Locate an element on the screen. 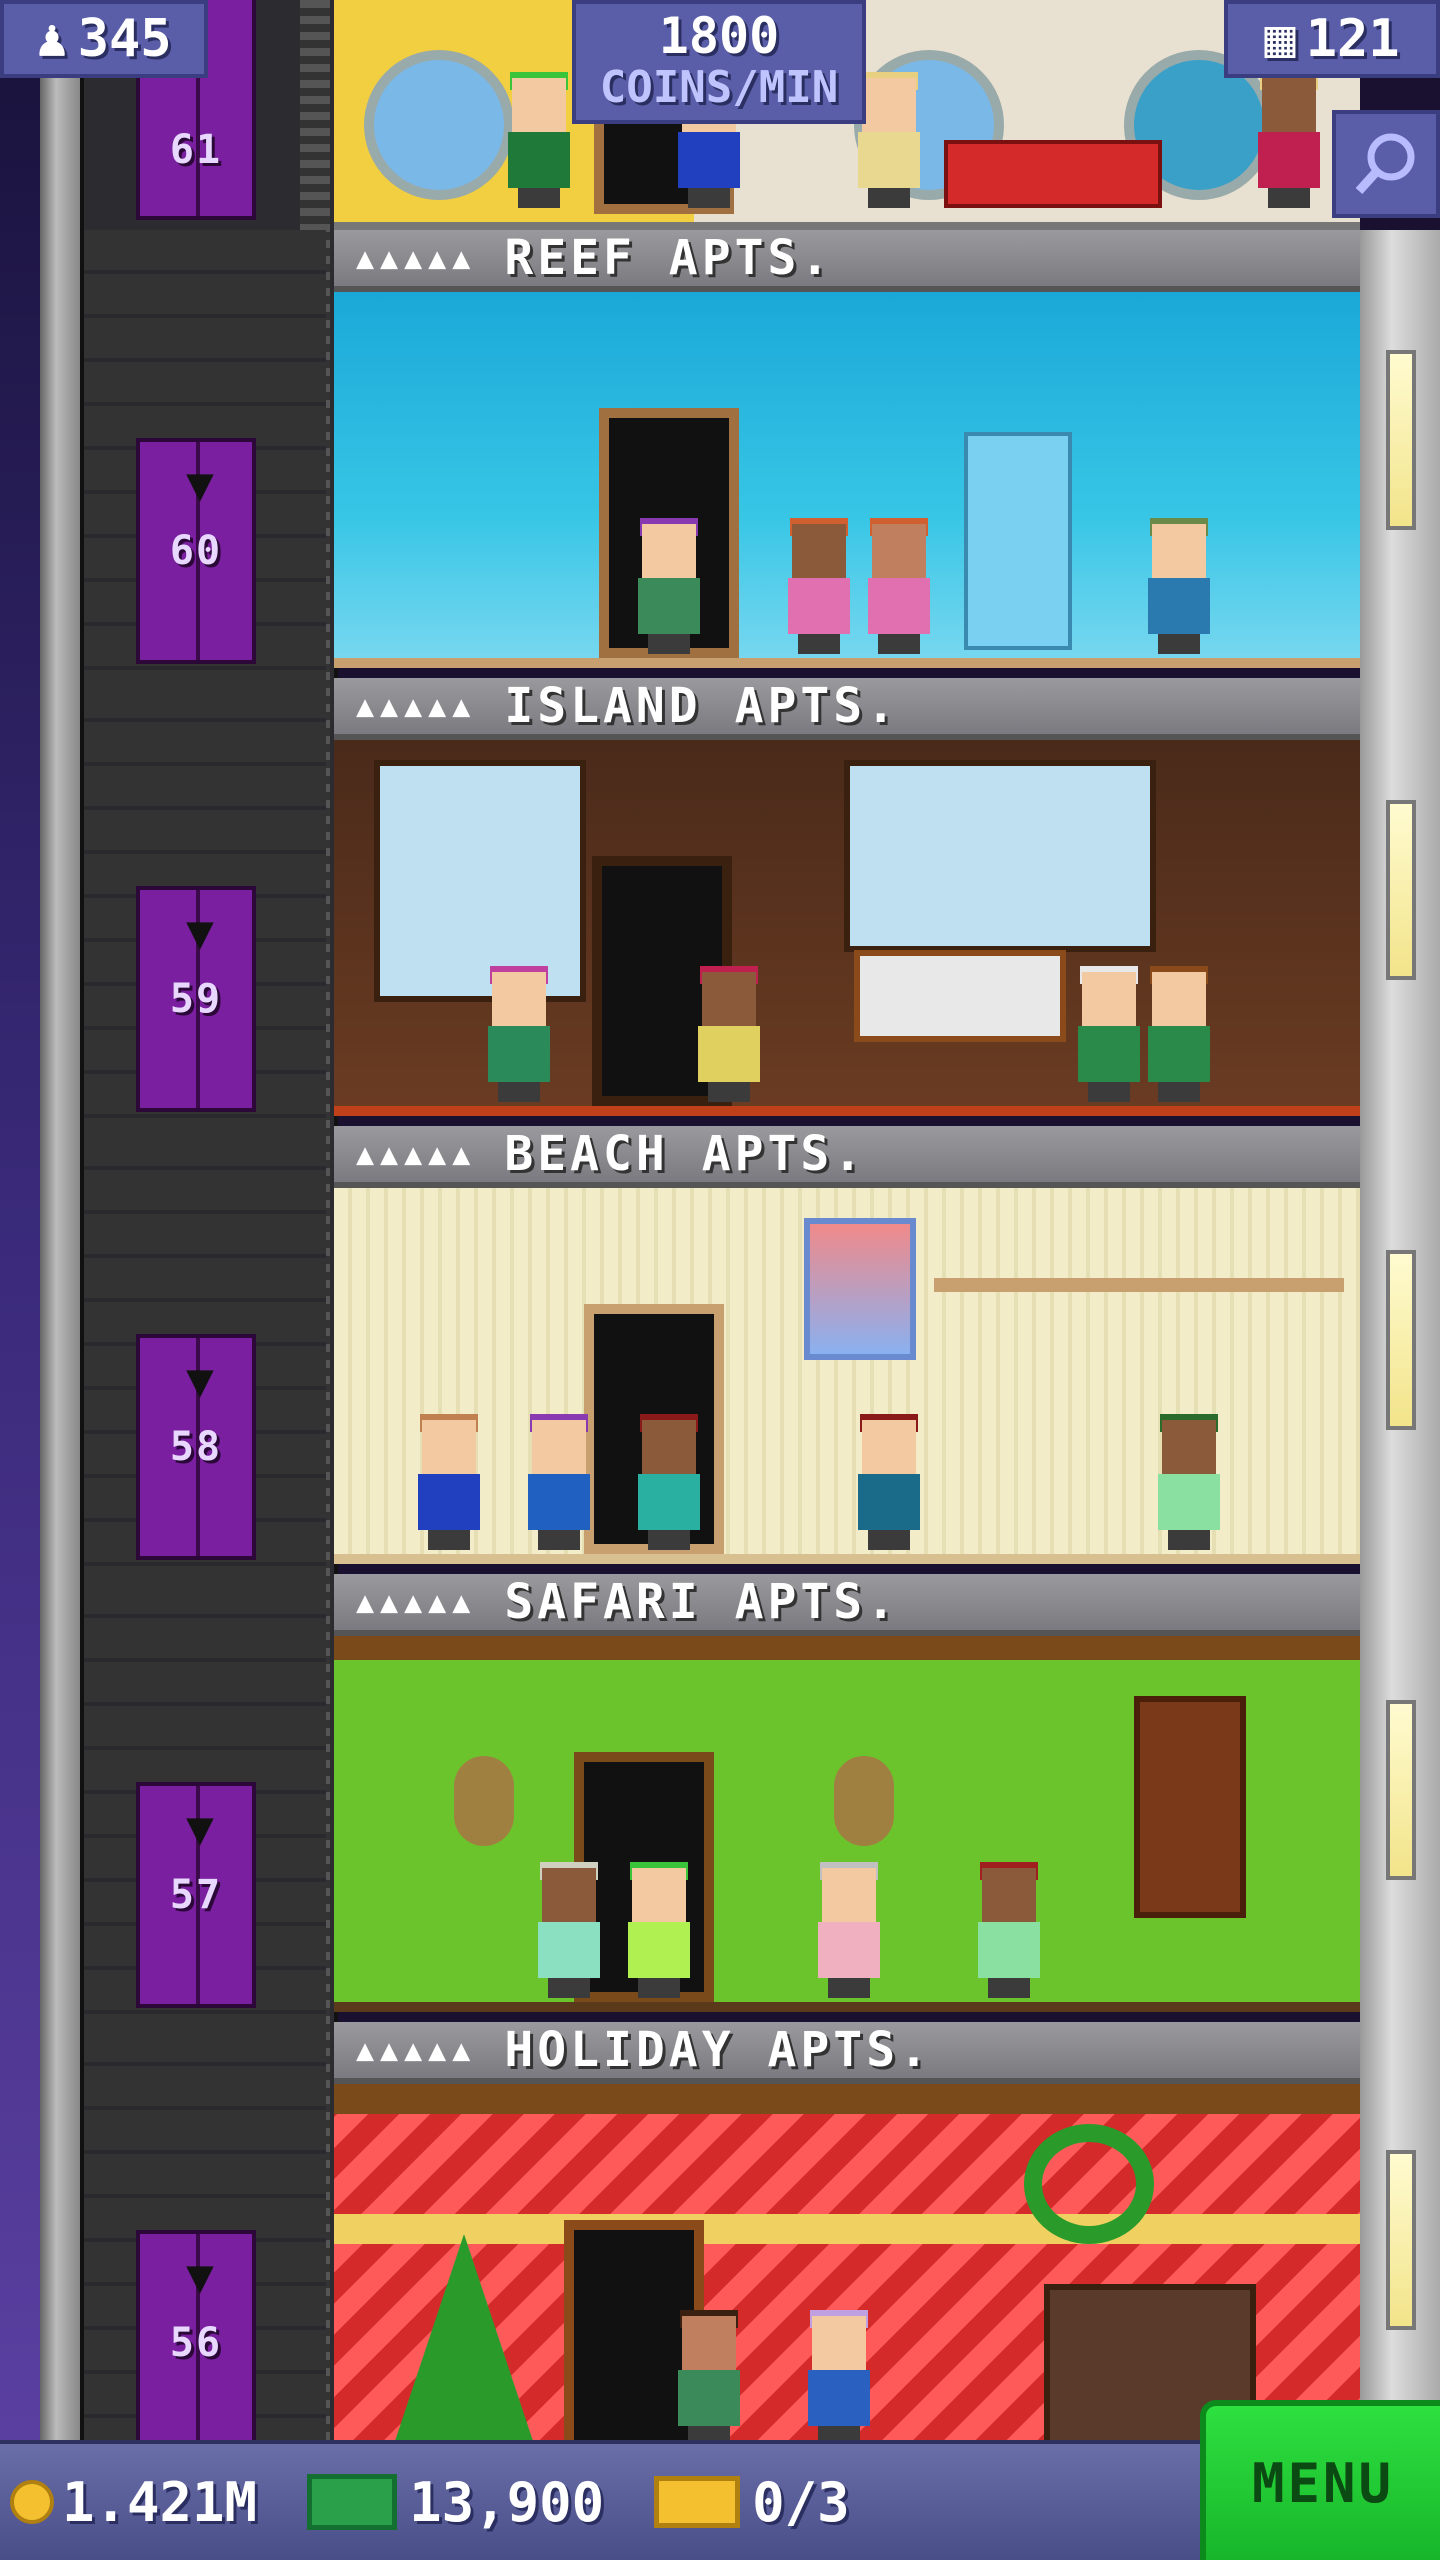 This screenshot has width=1440, height=2560. population-counter: ♟ 345 is located at coordinates (104, 39).